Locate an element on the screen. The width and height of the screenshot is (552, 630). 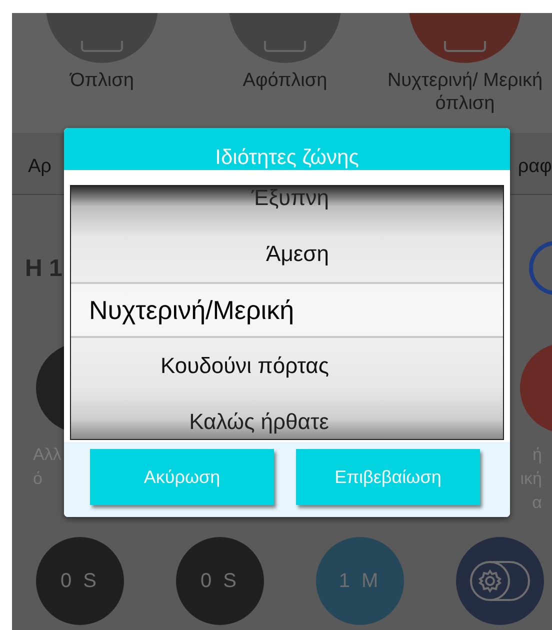
picker-option: Άμεση is located at coordinates (200, 254).